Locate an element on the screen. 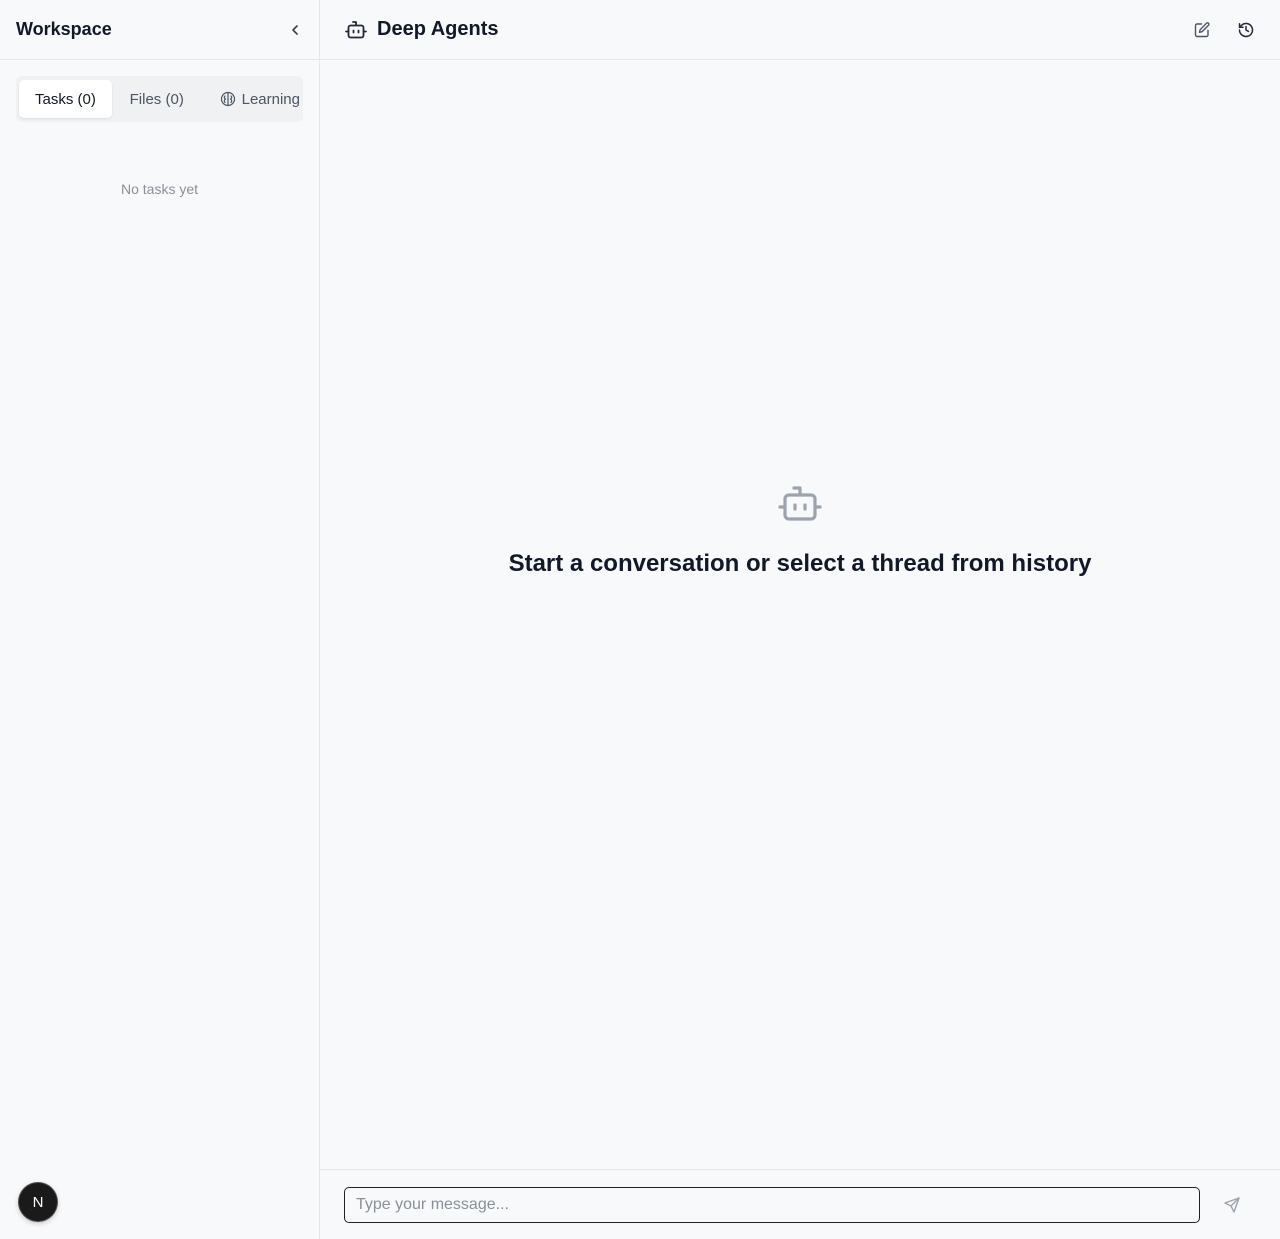  main-title-group: Deep Agents is located at coordinates (421, 30).